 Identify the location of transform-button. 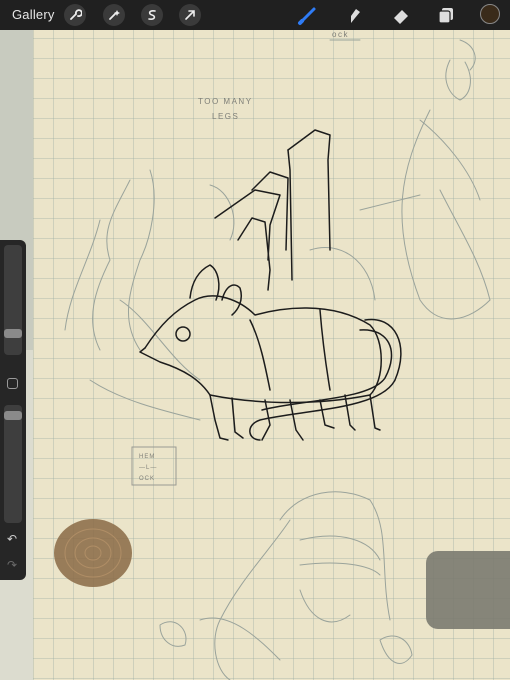
(190, 15).